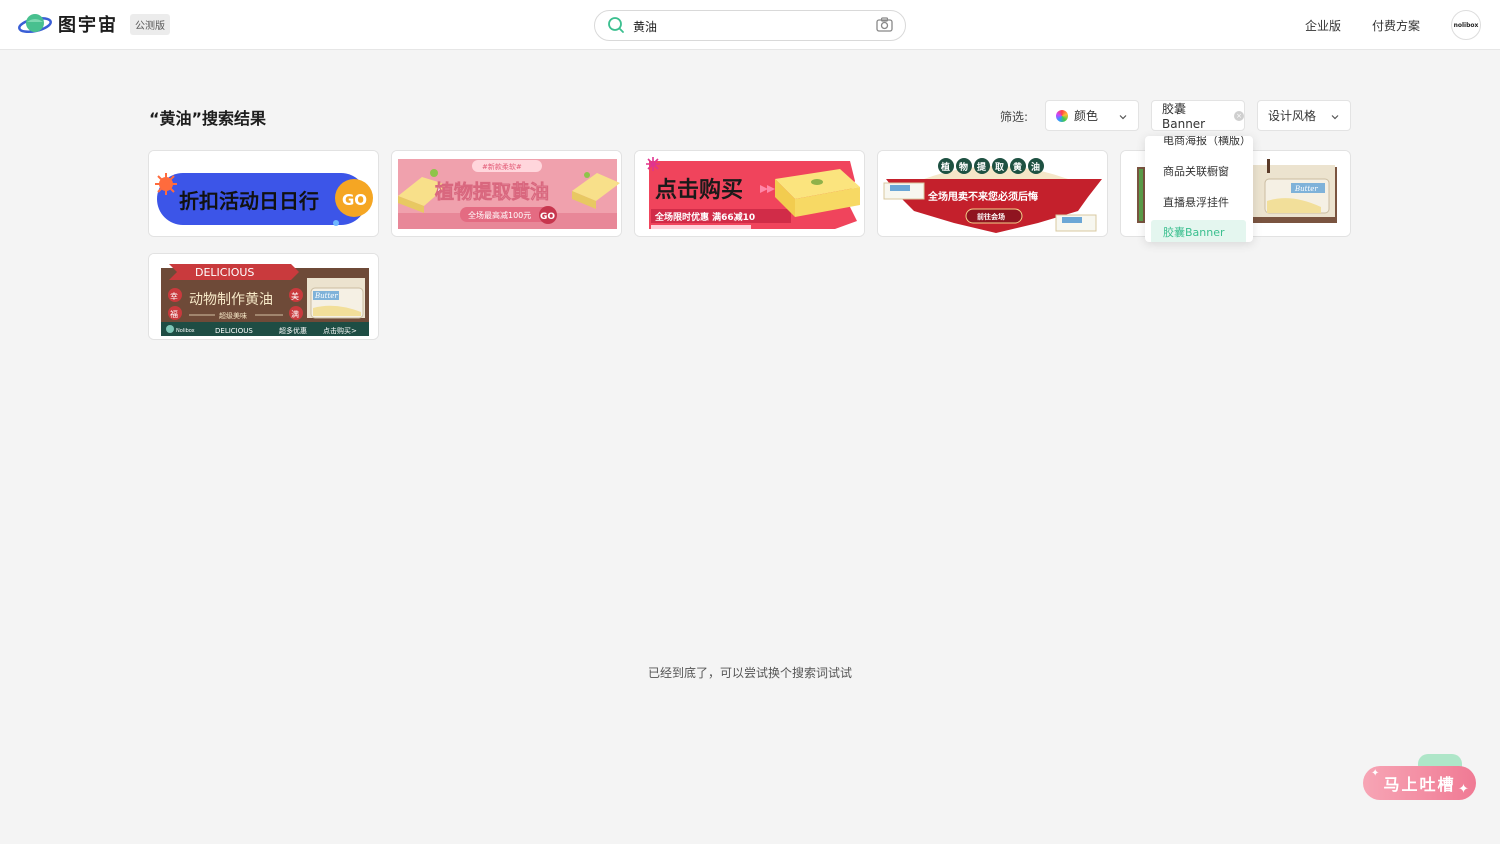 This screenshot has height=844, width=1500. What do you see at coordinates (1306, 189) in the screenshot?
I see `card-5-label: Butter` at bounding box center [1306, 189].